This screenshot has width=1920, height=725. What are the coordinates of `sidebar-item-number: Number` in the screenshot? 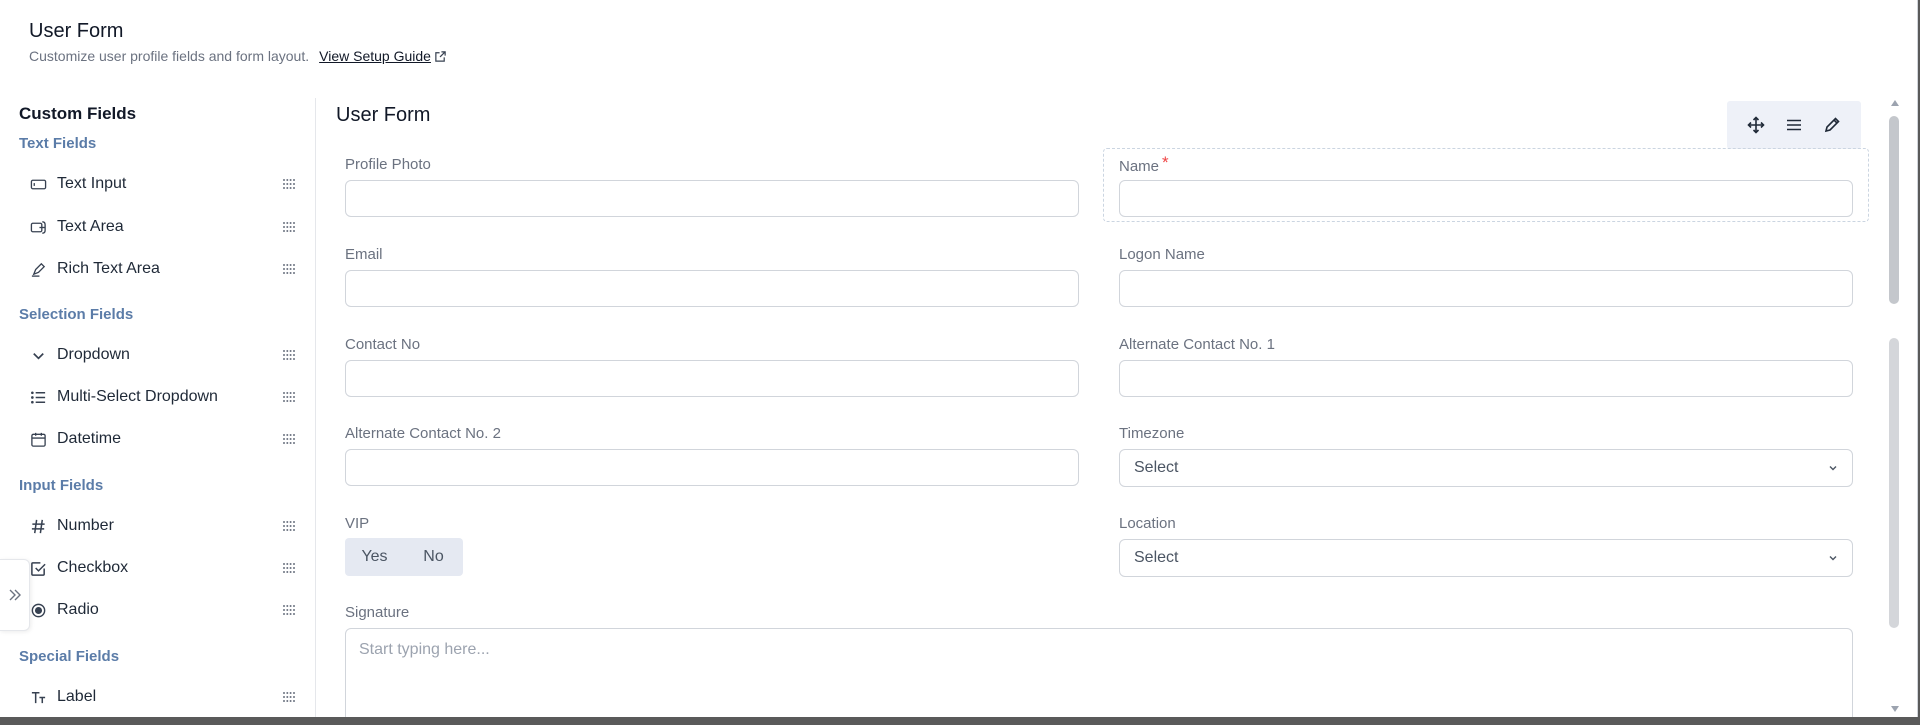 It's located at (157, 526).